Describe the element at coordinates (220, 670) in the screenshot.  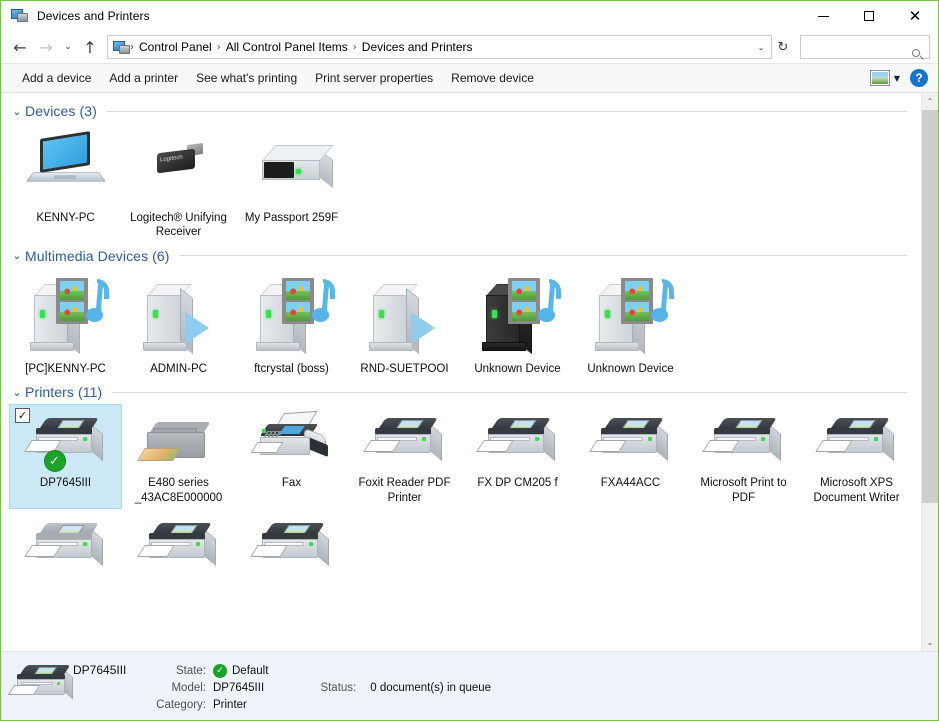
I see `default-check-icon: ✓` at that location.